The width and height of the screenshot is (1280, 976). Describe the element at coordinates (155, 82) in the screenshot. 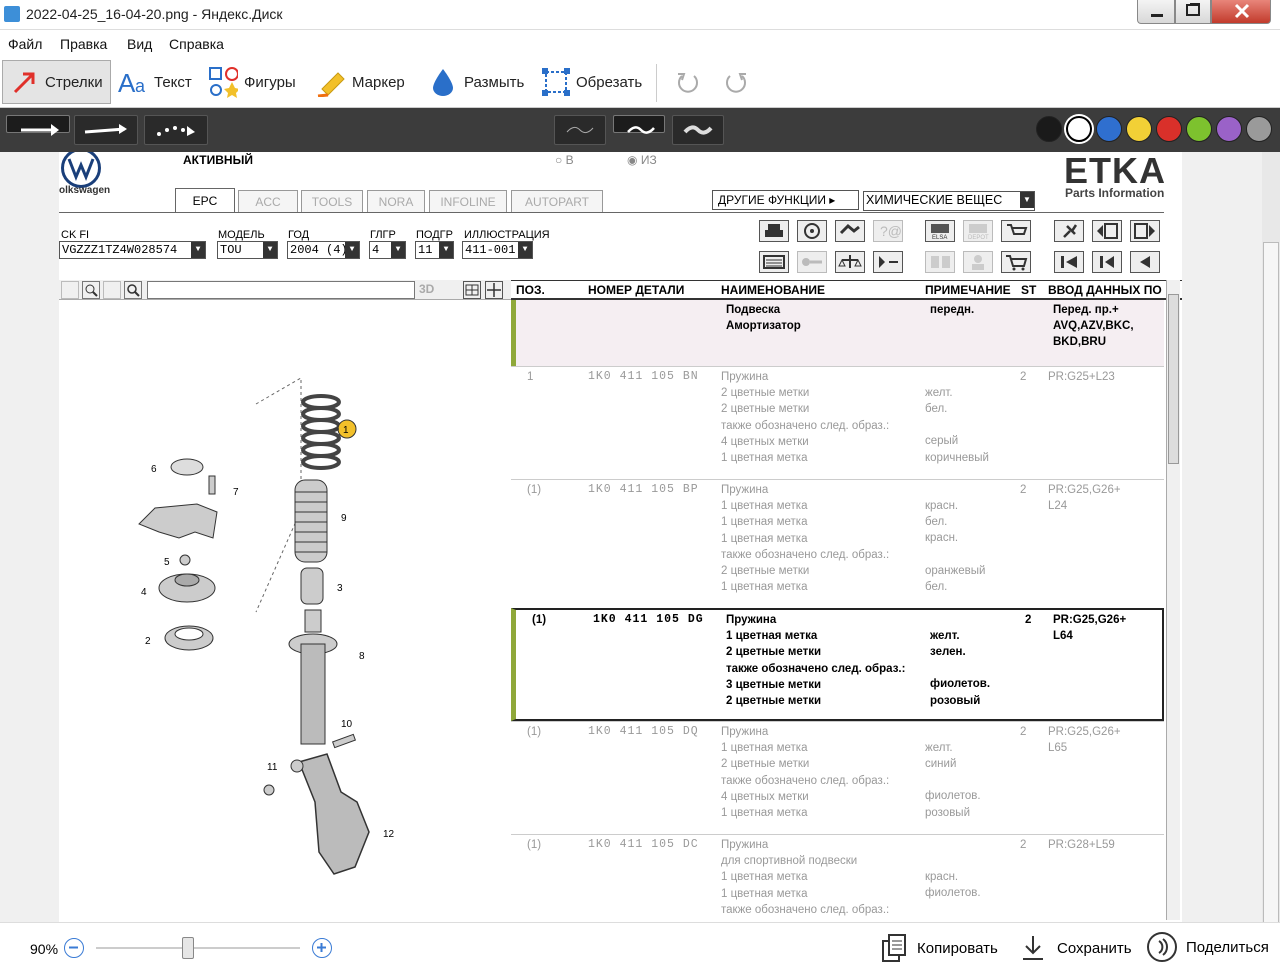

I see `text-tool: Aa Текст` at that location.